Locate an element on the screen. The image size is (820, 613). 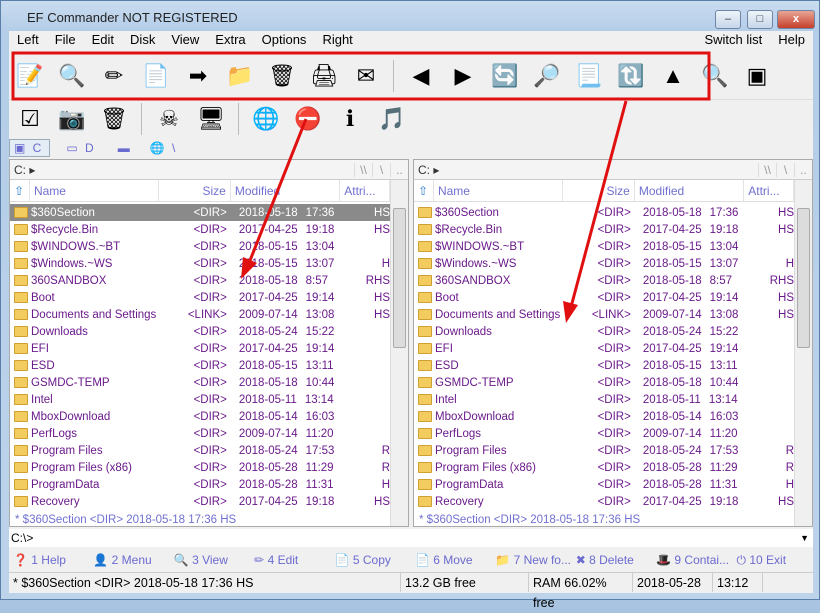
file-list-icon: 📝 is located at coordinates (30, 76).